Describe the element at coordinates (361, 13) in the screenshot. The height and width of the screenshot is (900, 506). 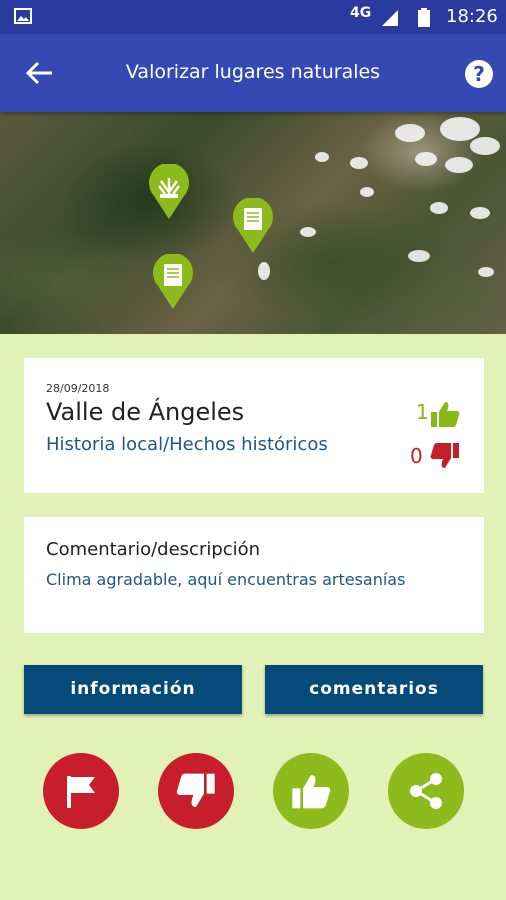
I see `network-type: 4G` at that location.